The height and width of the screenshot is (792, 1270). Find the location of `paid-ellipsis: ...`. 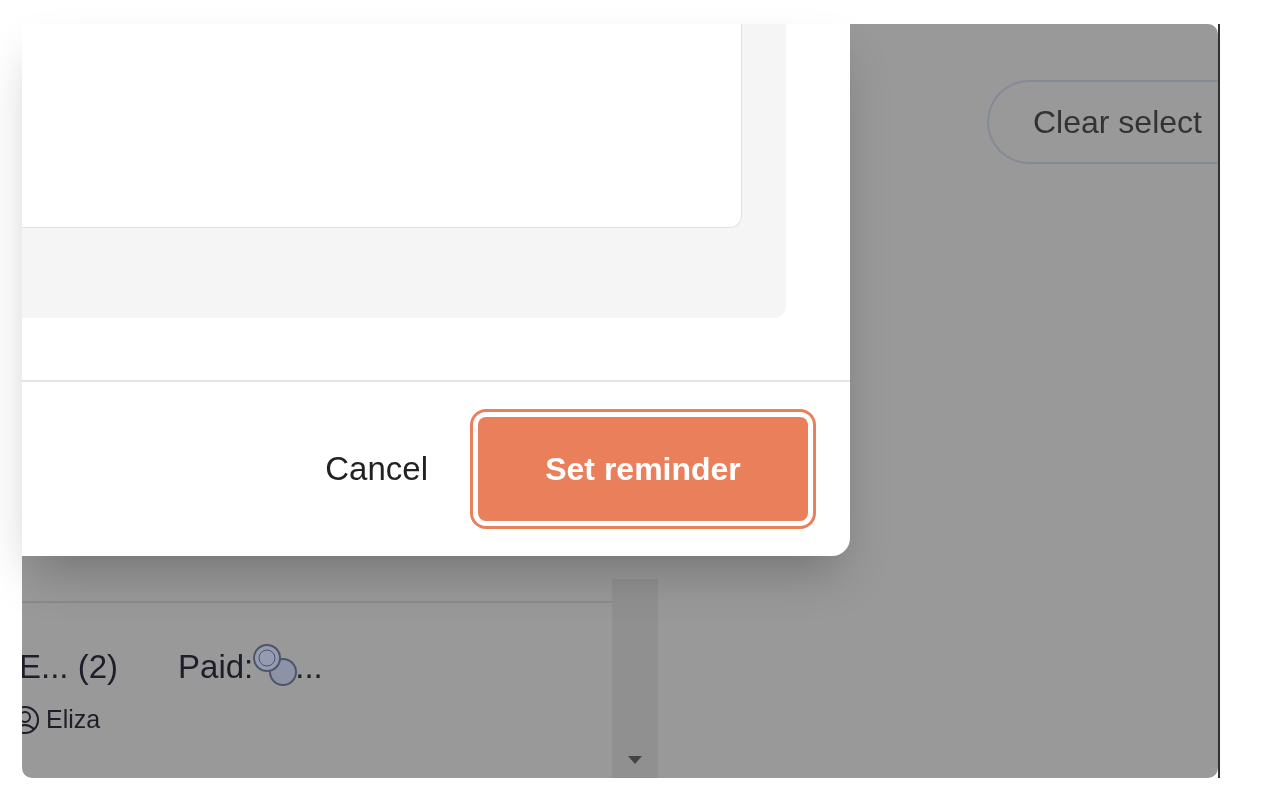

paid-ellipsis: ... is located at coordinates (309, 667).